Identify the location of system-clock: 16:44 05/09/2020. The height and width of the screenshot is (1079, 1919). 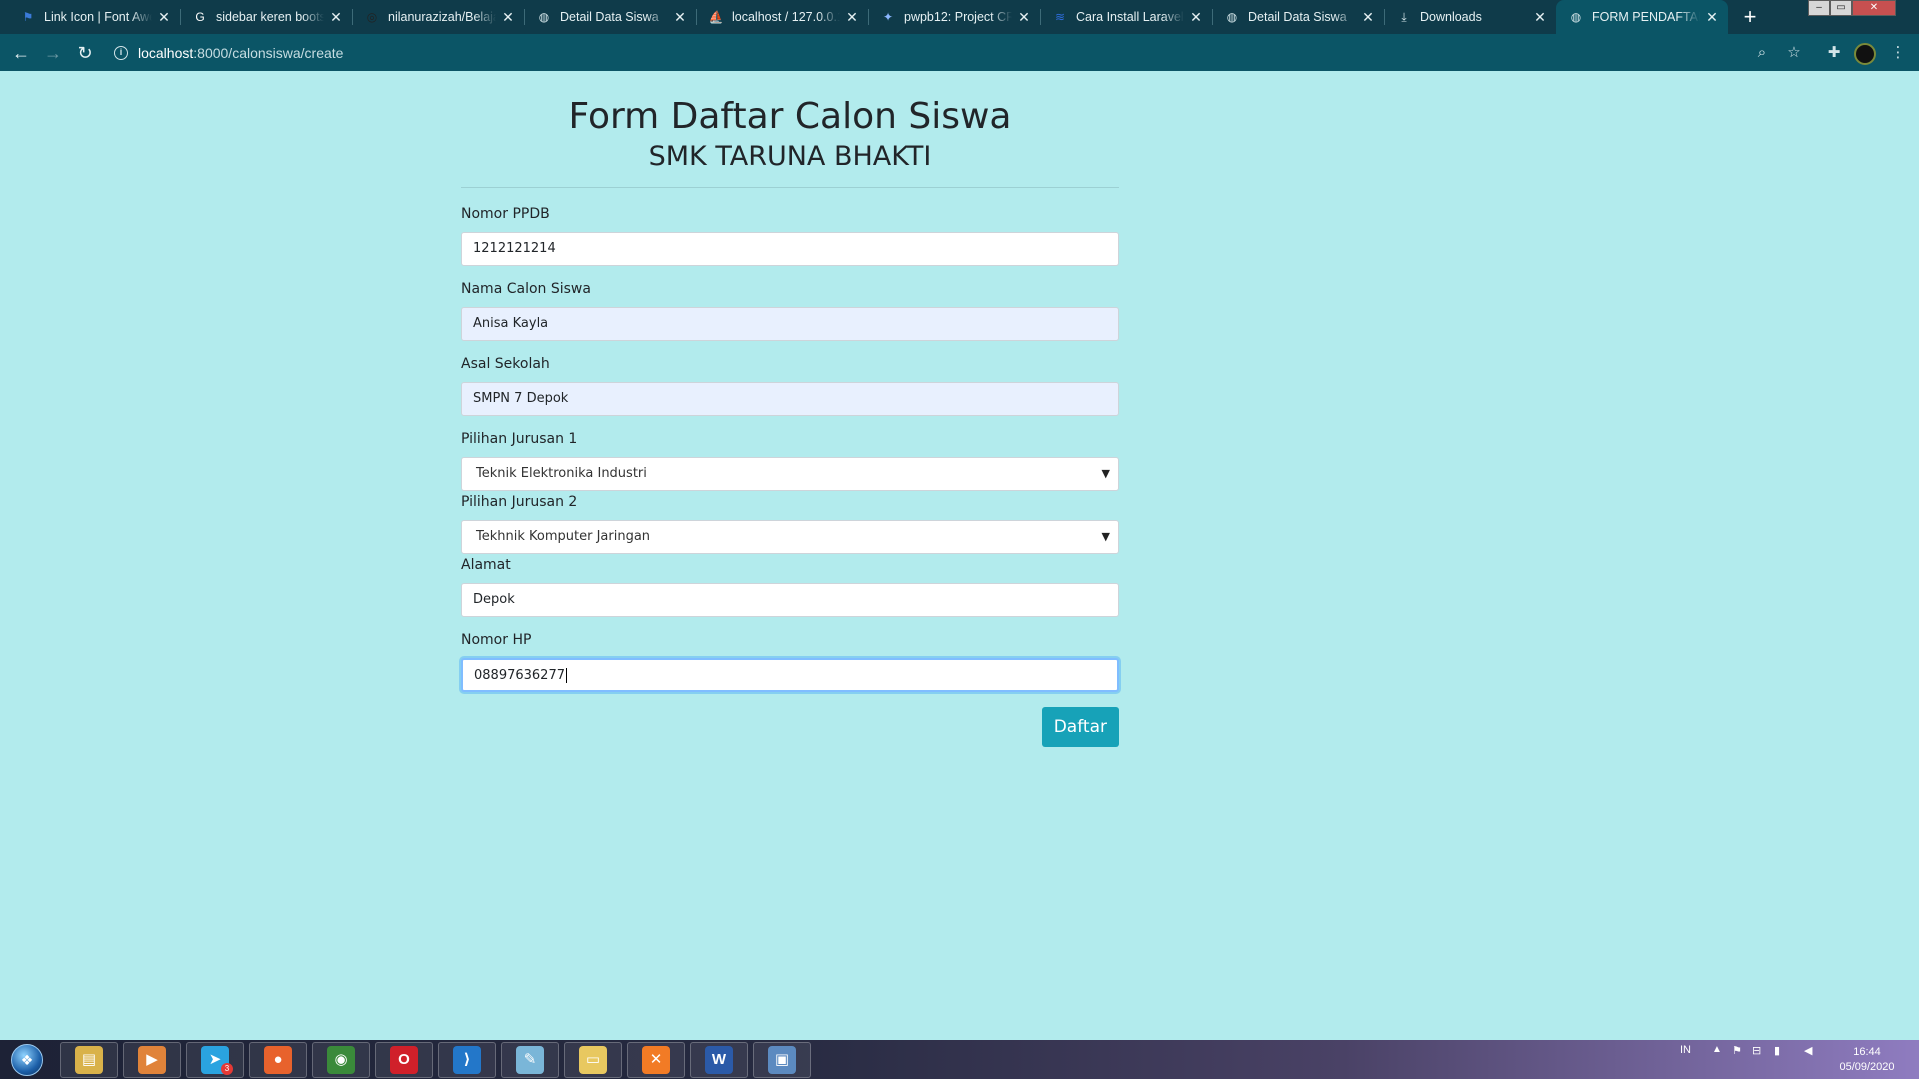
(1867, 1060).